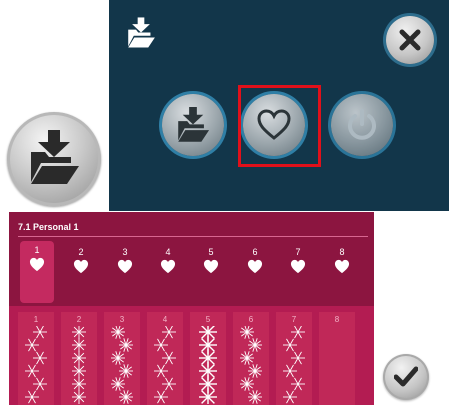 The width and height of the screenshot is (449, 405). What do you see at coordinates (342, 252) in the screenshot?
I see `tab-number: 8` at bounding box center [342, 252].